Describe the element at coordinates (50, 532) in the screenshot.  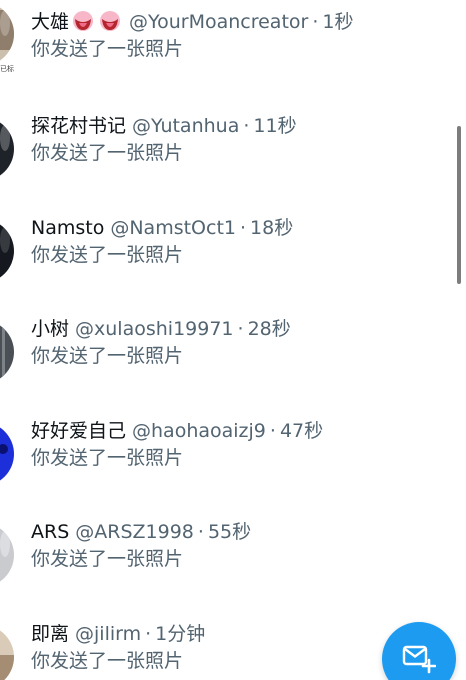
I see `display-name: ARS` at that location.